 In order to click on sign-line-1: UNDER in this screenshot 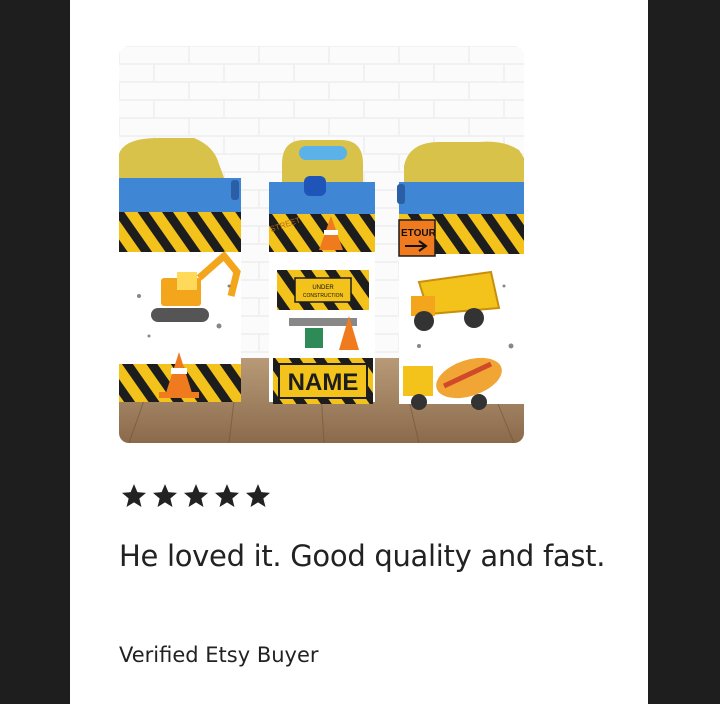, I will do `click(323, 288)`.